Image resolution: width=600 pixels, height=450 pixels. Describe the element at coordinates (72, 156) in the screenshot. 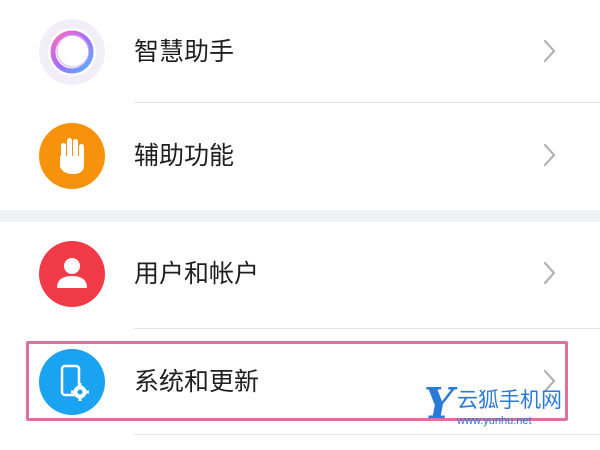

I see `hand-icon` at that location.